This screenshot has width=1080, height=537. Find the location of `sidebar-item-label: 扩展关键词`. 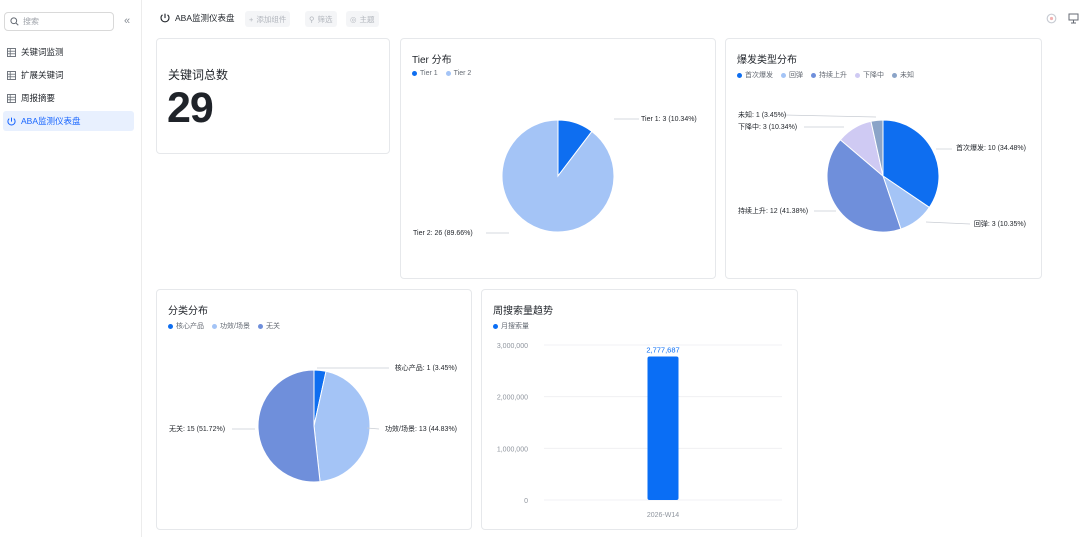

sidebar-item-label: 扩展关键词 is located at coordinates (42, 75).